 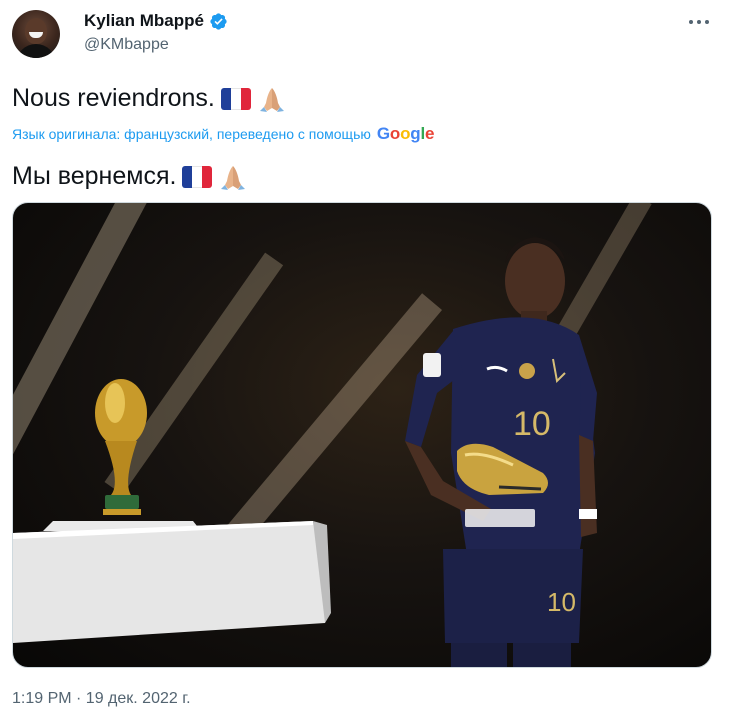 I want to click on avatar-shirt, so click(x=36, y=51).